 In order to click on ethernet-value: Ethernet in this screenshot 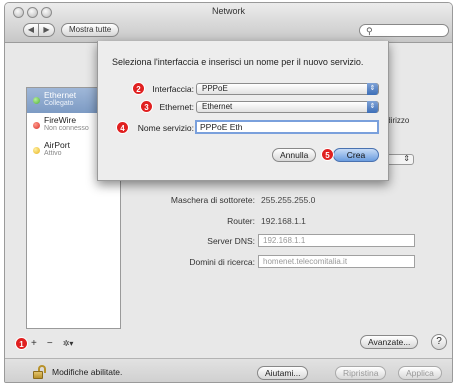, I will do `click(217, 106)`.